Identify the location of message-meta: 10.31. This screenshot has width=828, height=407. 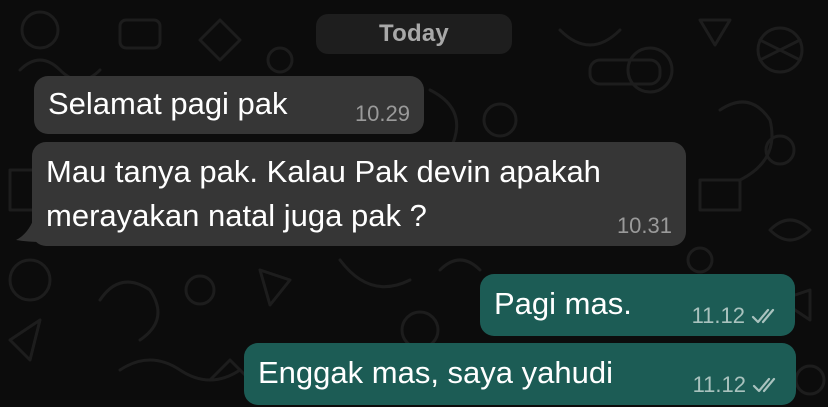
(644, 226).